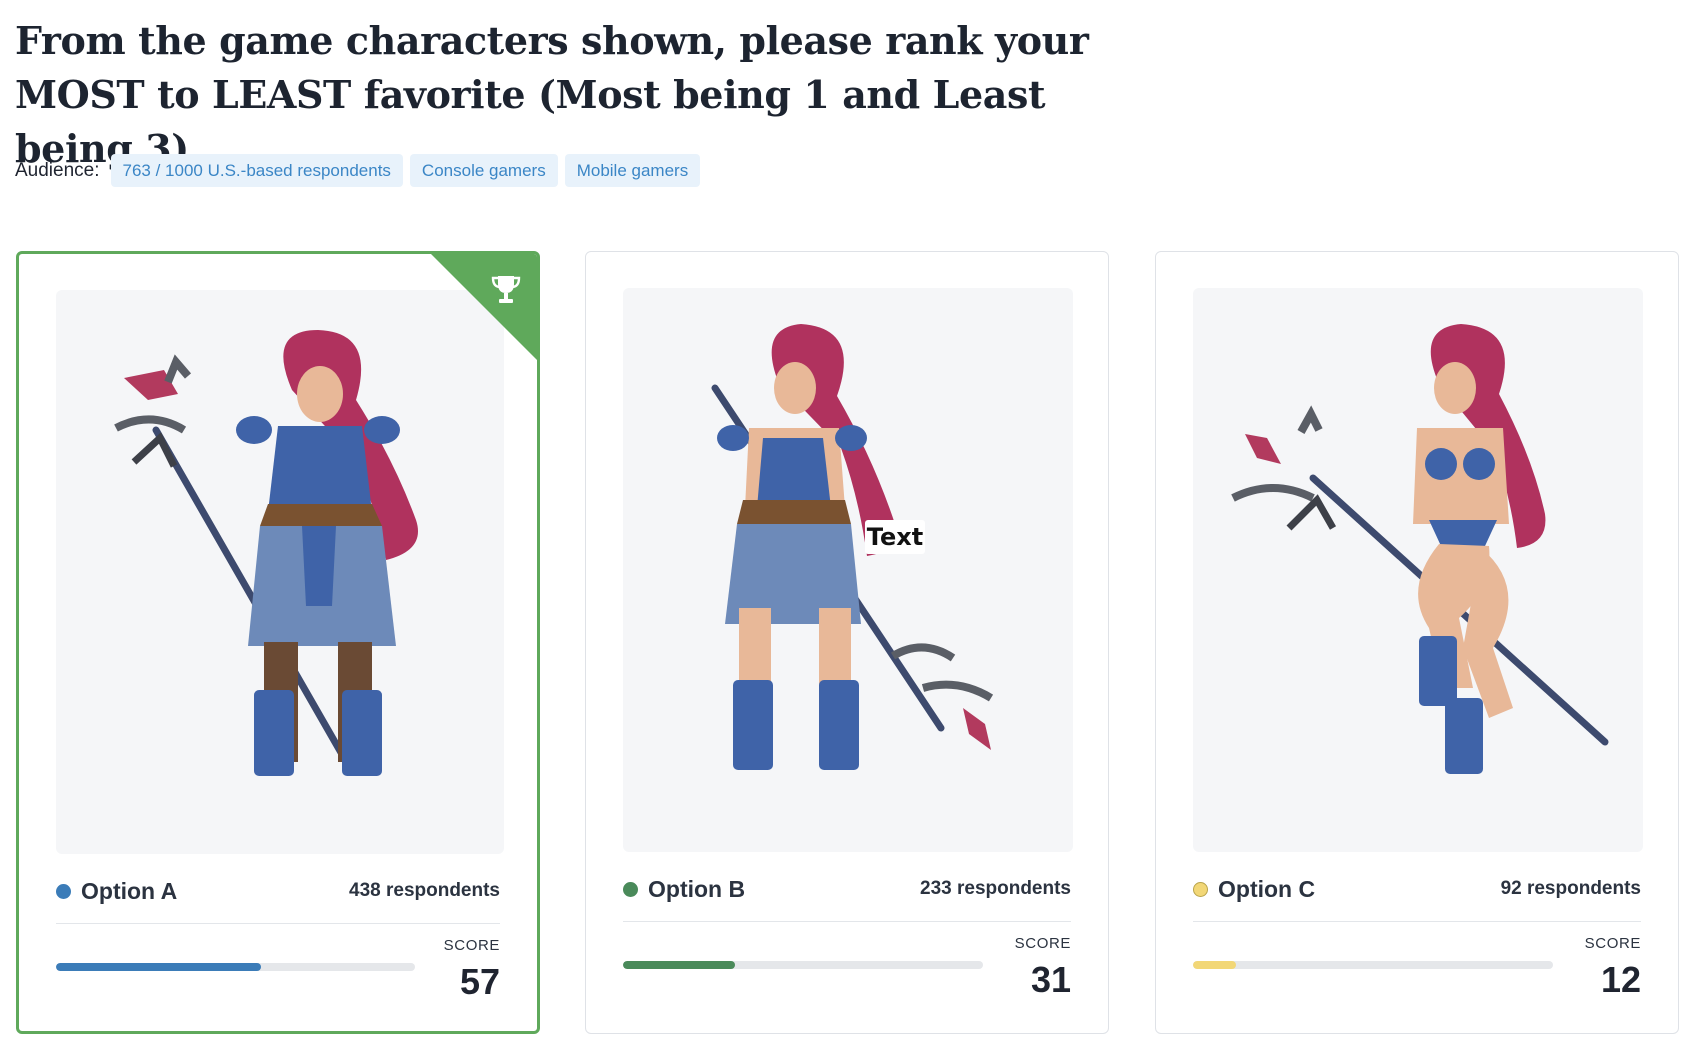 The width and height of the screenshot is (1700, 1054). I want to click on option-header-b: Option B 233 respondents, so click(847, 889).